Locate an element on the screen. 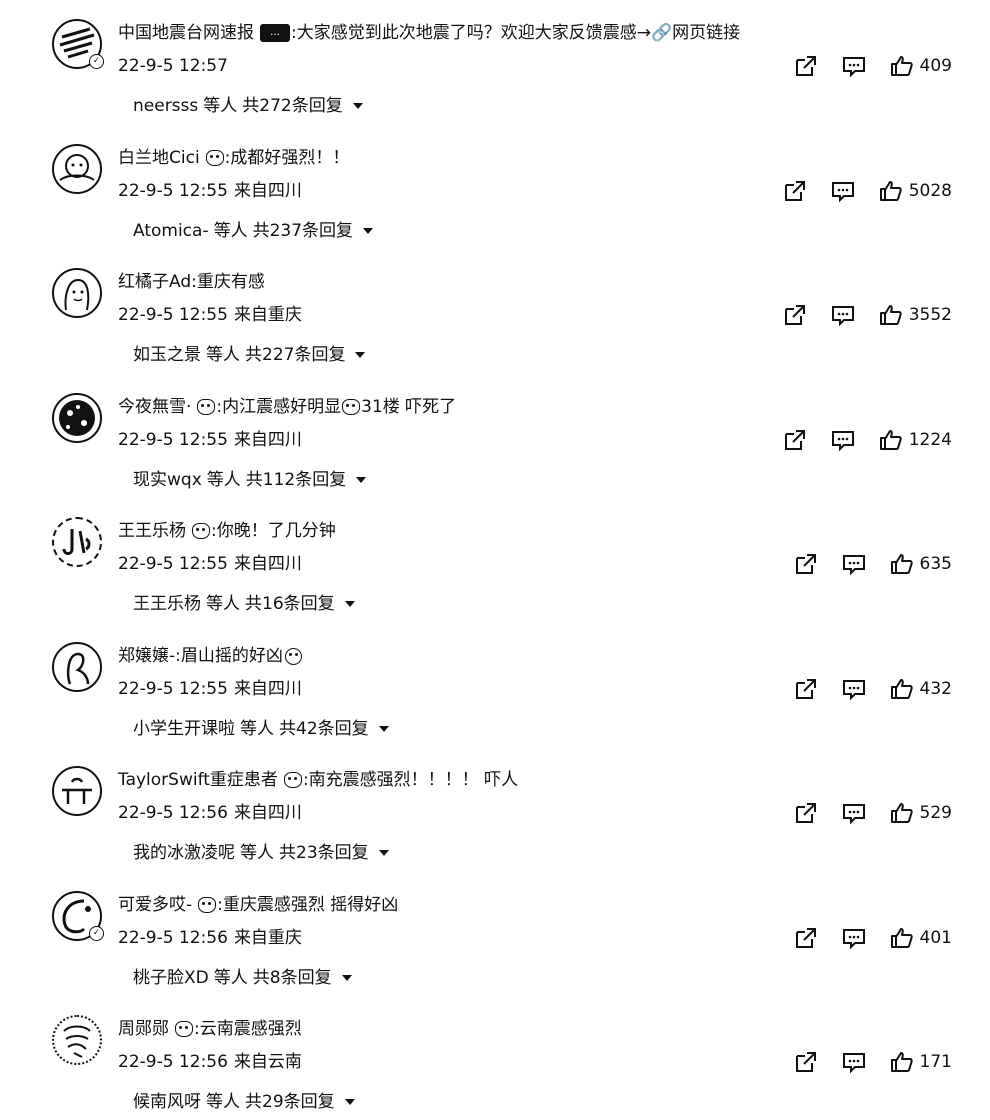 This screenshot has width=990, height=1120. replies-toggle: 我的冰激凌呢 等人 共23条回复 is located at coordinates (261, 853).